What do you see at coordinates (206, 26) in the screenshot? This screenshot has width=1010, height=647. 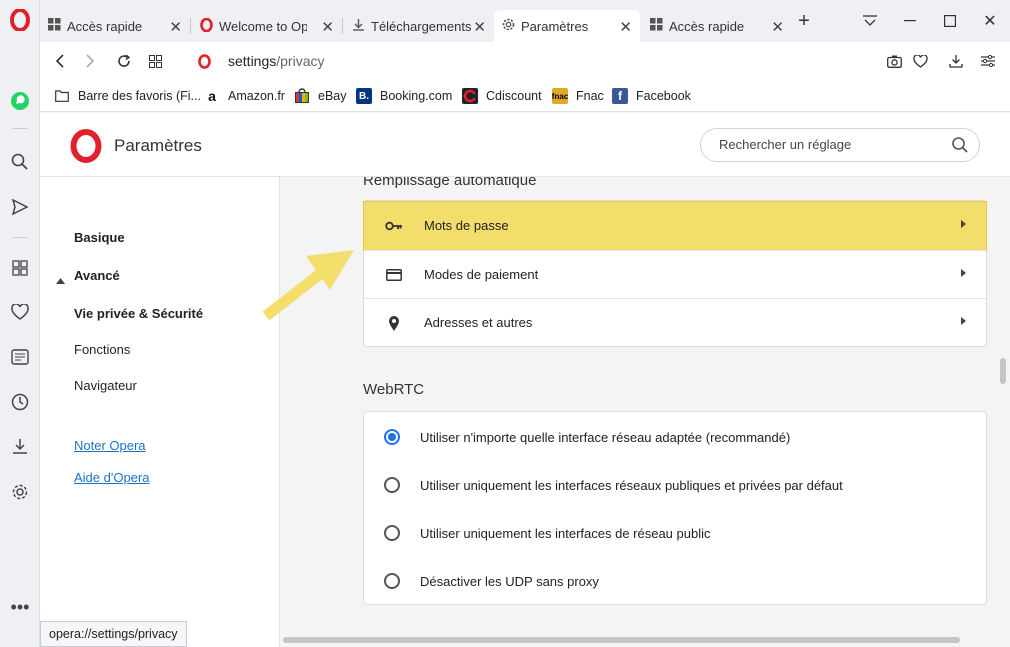 I see `opera-icon` at bounding box center [206, 26].